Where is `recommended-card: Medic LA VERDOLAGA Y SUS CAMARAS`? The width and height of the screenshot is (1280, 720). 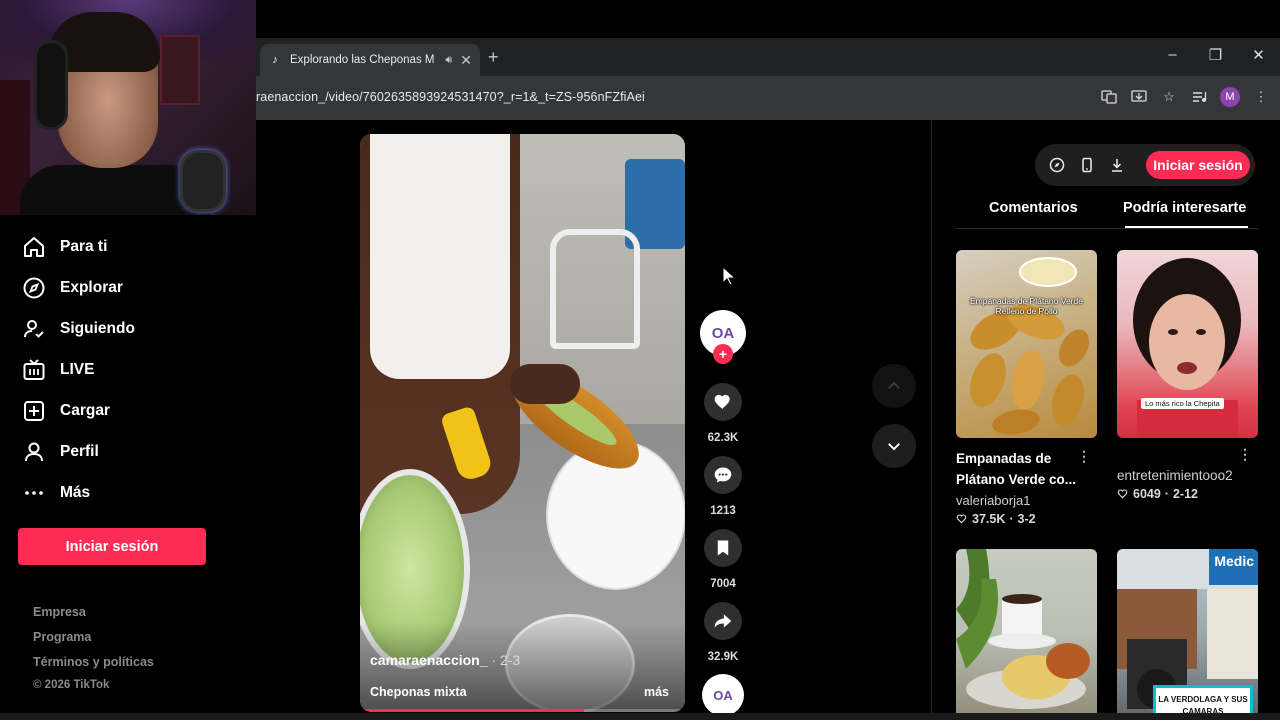
recommended-card: Medic LA VERDOLAGA Y SUS CAMARAS is located at coordinates (1187, 634).